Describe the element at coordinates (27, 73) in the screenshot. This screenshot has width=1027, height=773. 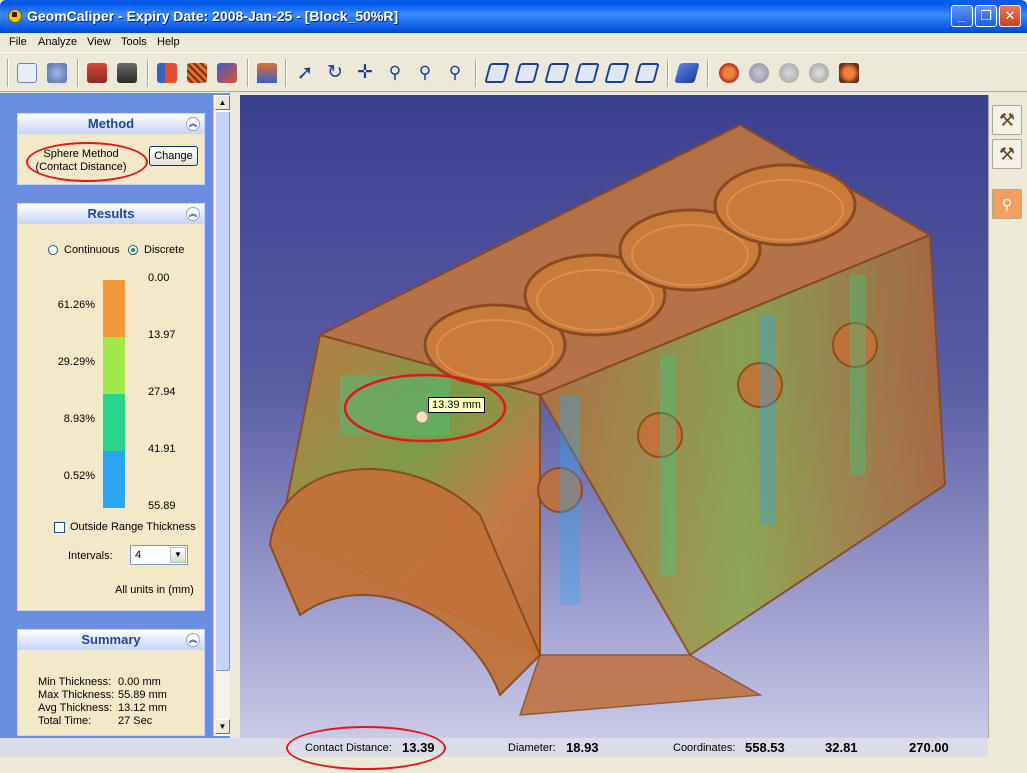
I see `report-icon` at that location.